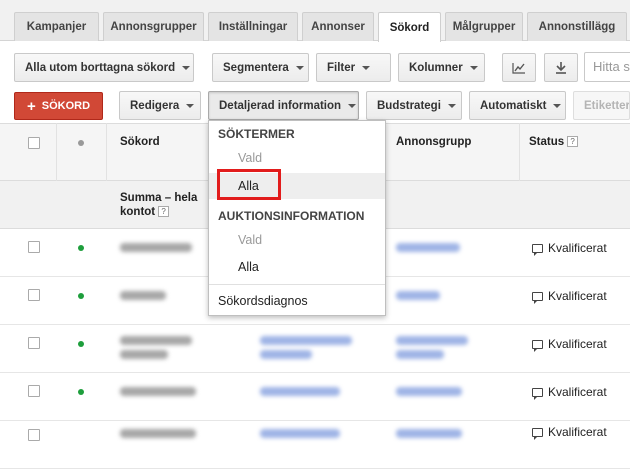 The width and height of the screenshot is (630, 469). What do you see at coordinates (341, 67) in the screenshot?
I see `filter-label: Filter` at bounding box center [341, 67].